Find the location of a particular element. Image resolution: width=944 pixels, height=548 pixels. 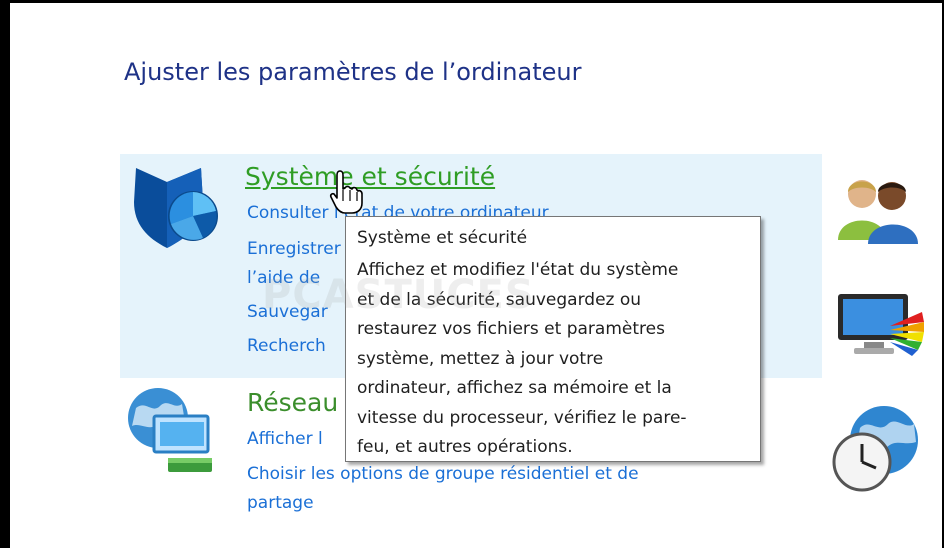

tooltip-line: système, mettez à jour votre is located at coordinates (480, 358).